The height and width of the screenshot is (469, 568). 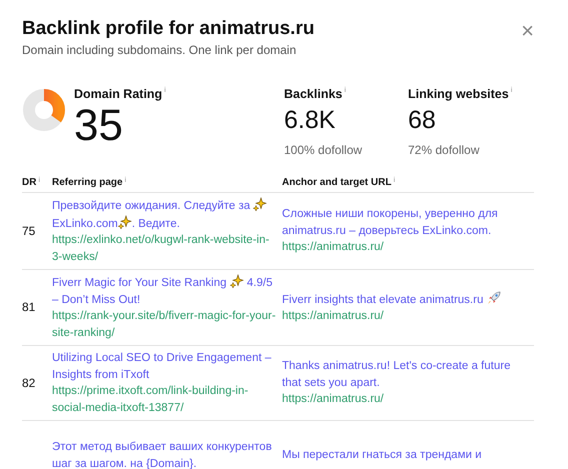 I want to click on stat-label: Backlinks, so click(x=313, y=94).